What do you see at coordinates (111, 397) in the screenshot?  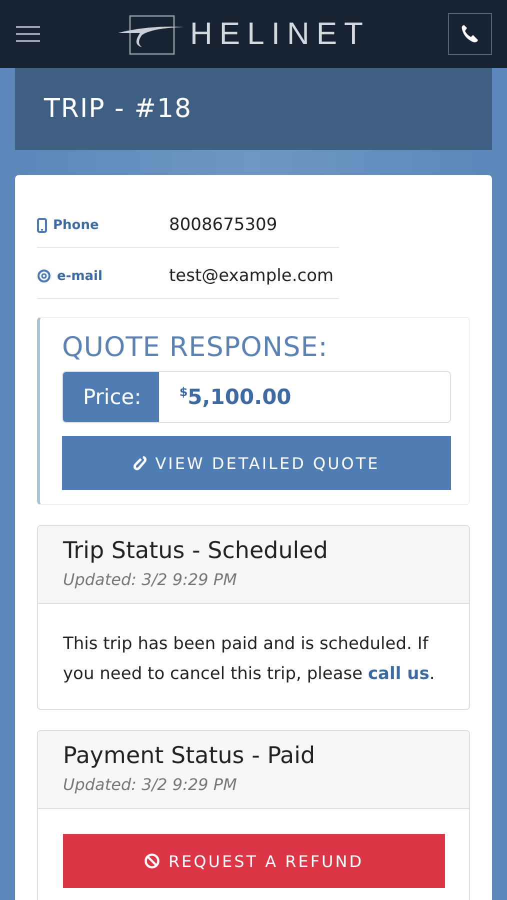 I see `price-label: Price:` at bounding box center [111, 397].